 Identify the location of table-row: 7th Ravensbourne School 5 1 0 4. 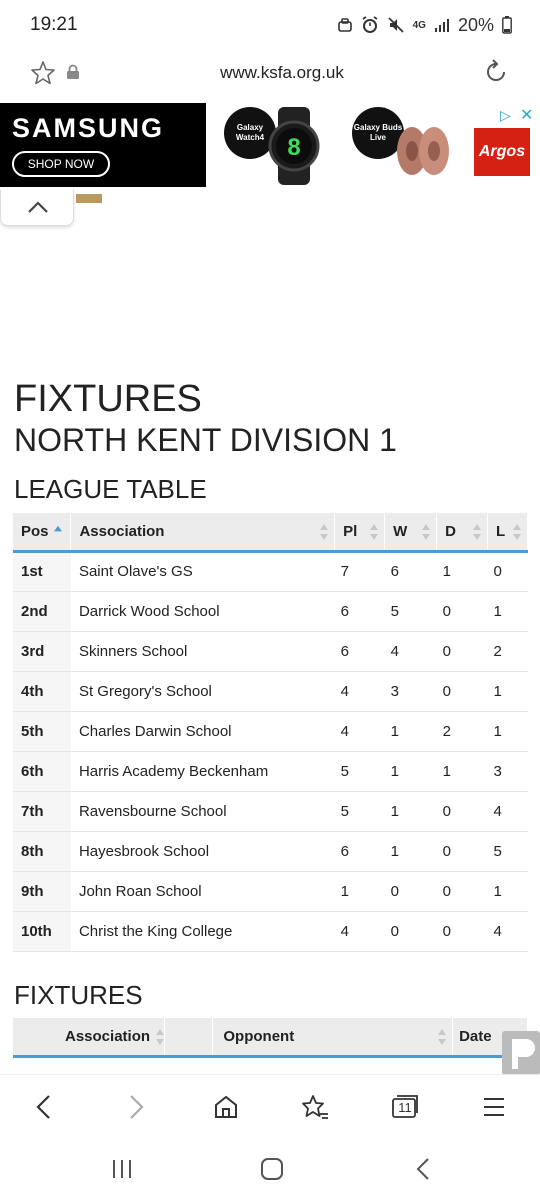
(270, 811).